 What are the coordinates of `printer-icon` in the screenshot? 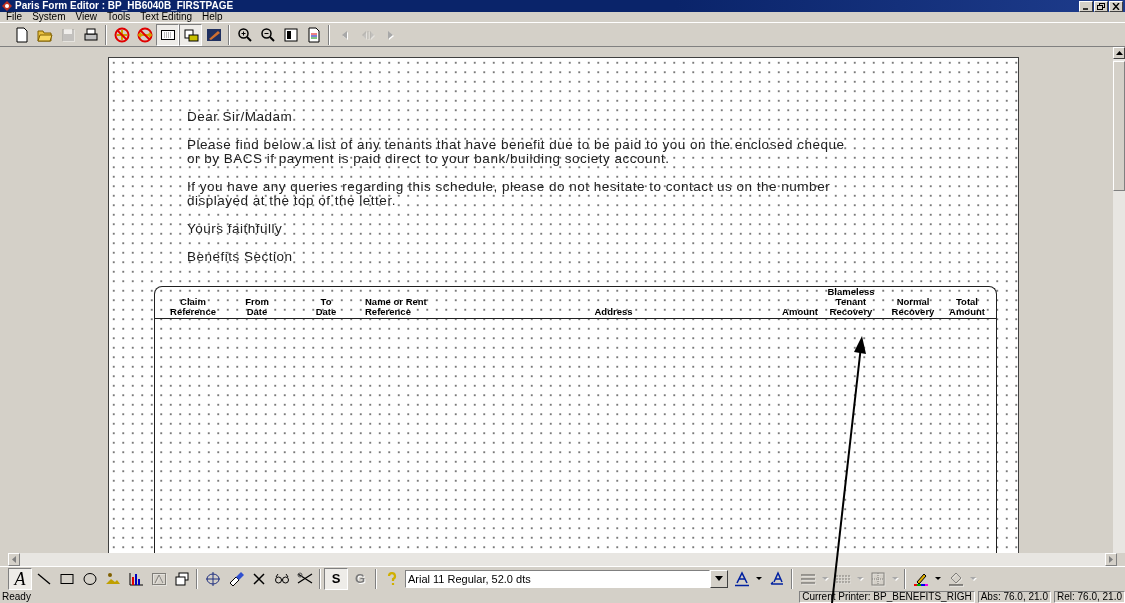 It's located at (90, 34).